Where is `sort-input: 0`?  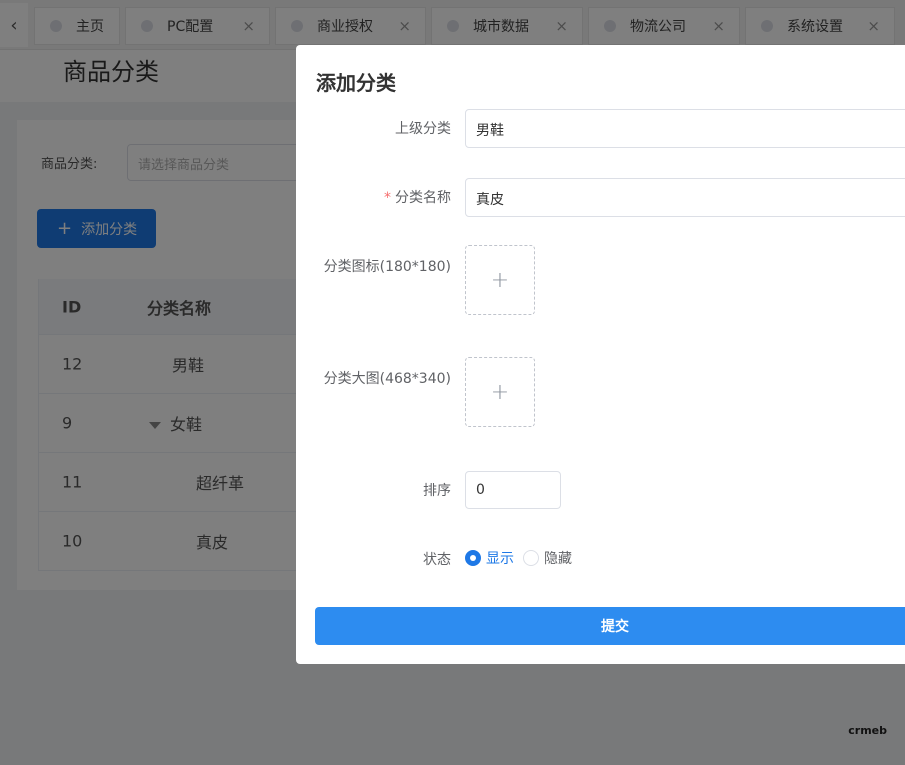
sort-input: 0 is located at coordinates (513, 490).